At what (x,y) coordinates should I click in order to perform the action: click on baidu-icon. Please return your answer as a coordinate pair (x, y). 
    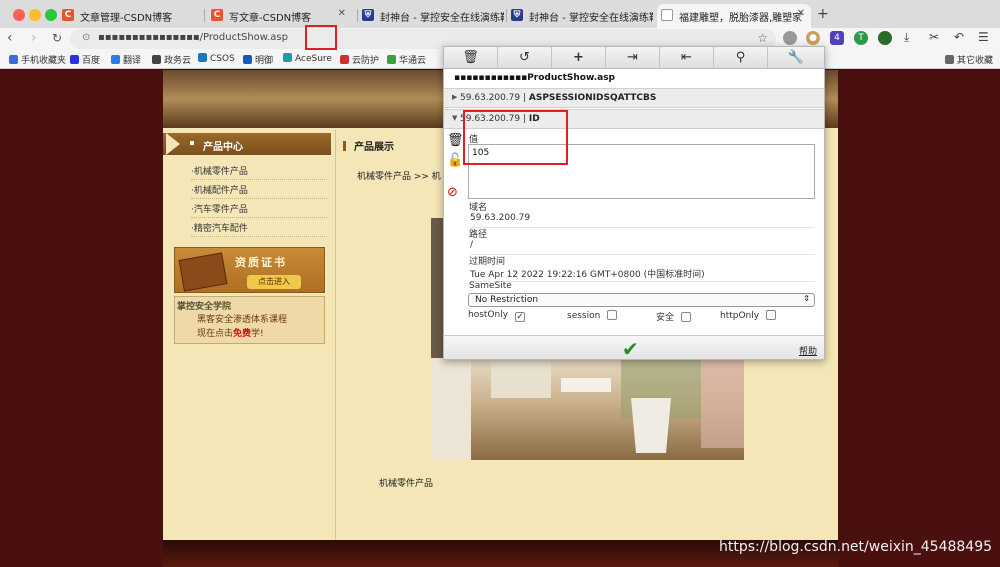
    Looking at the image, I should click on (74, 59).